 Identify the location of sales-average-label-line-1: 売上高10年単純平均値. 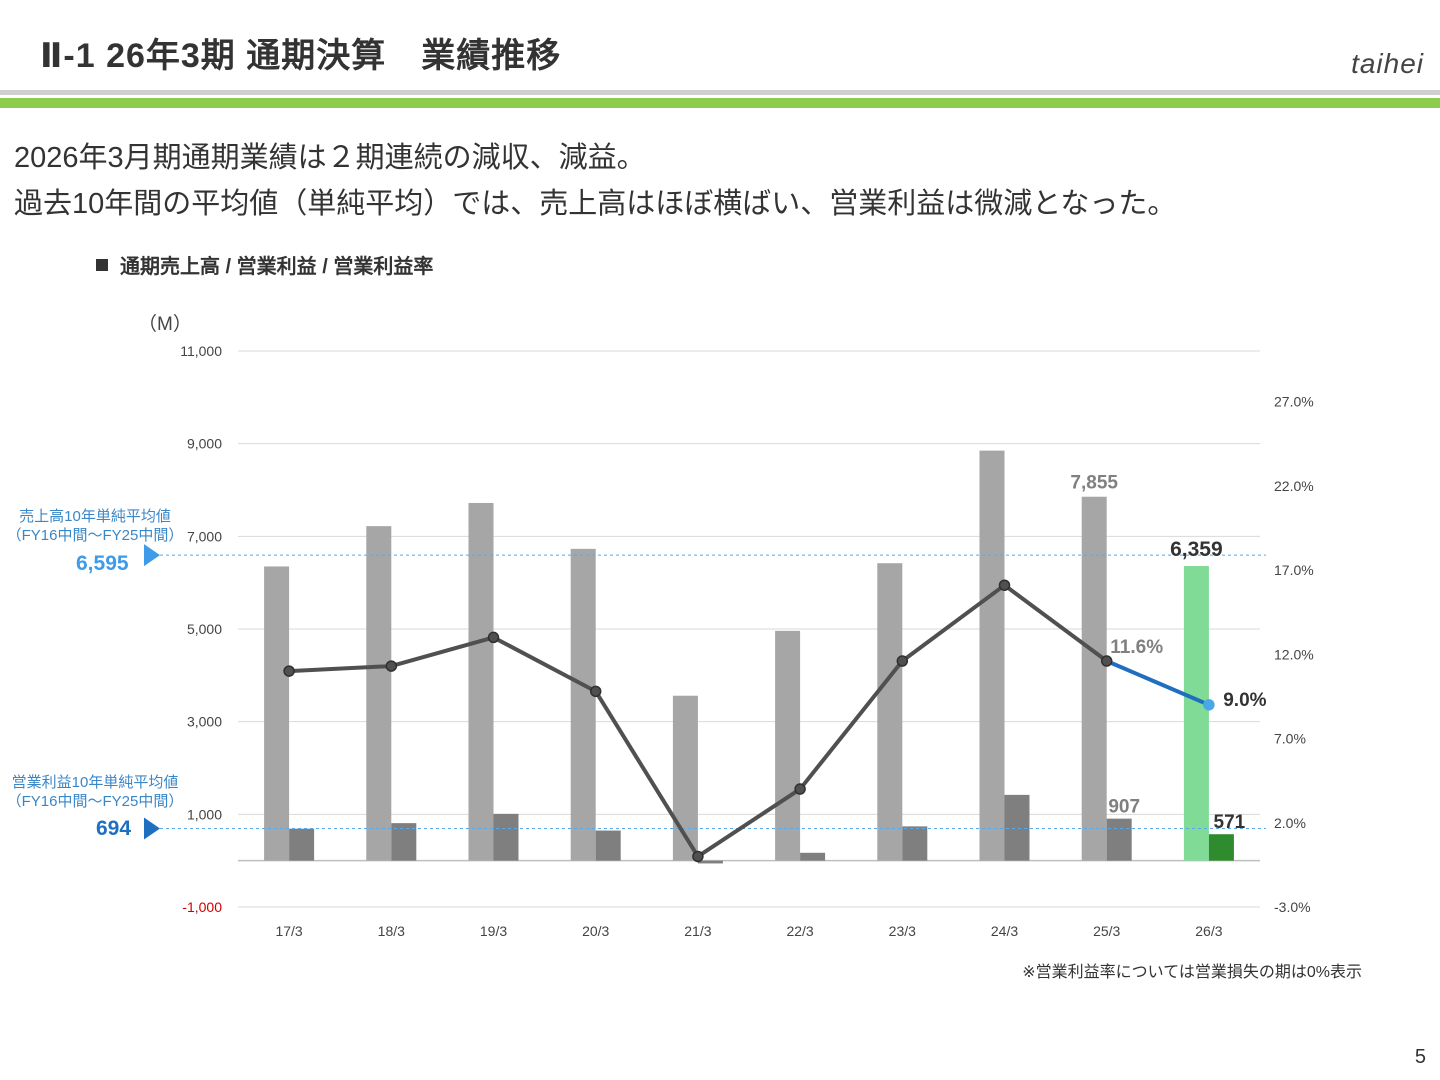
(95, 516).